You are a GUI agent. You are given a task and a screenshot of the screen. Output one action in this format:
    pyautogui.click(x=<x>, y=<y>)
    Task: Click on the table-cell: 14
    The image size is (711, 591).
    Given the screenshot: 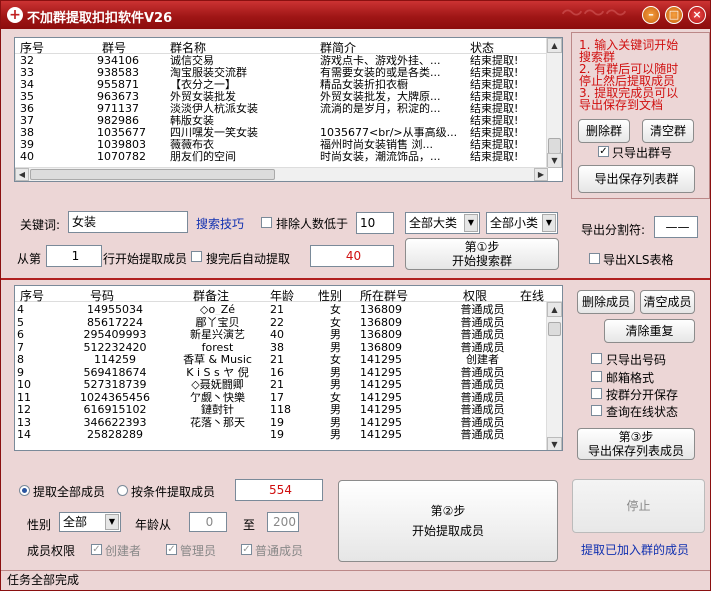 What is the action you would take?
    pyautogui.click(x=24, y=434)
    